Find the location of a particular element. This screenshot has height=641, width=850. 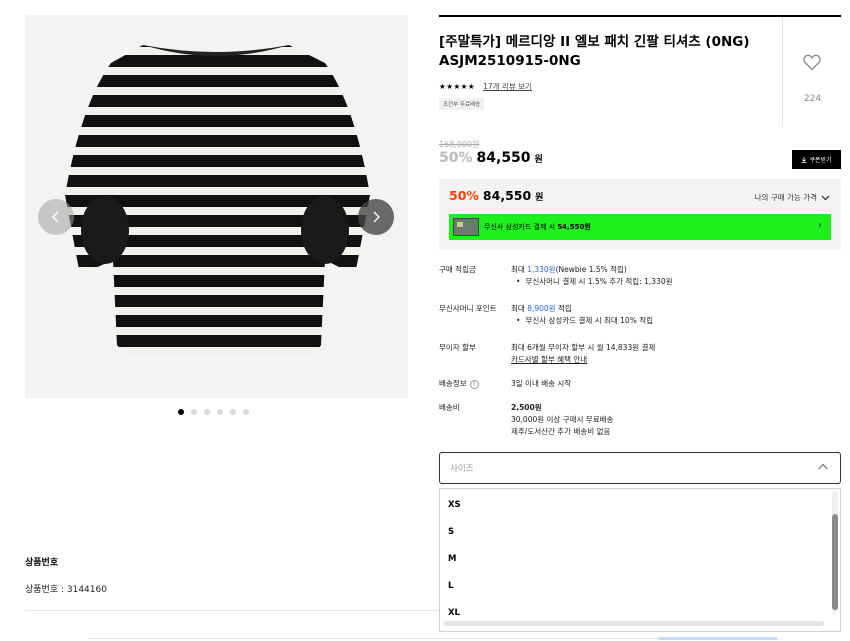

size-option-l: L is located at coordinates (450, 586).